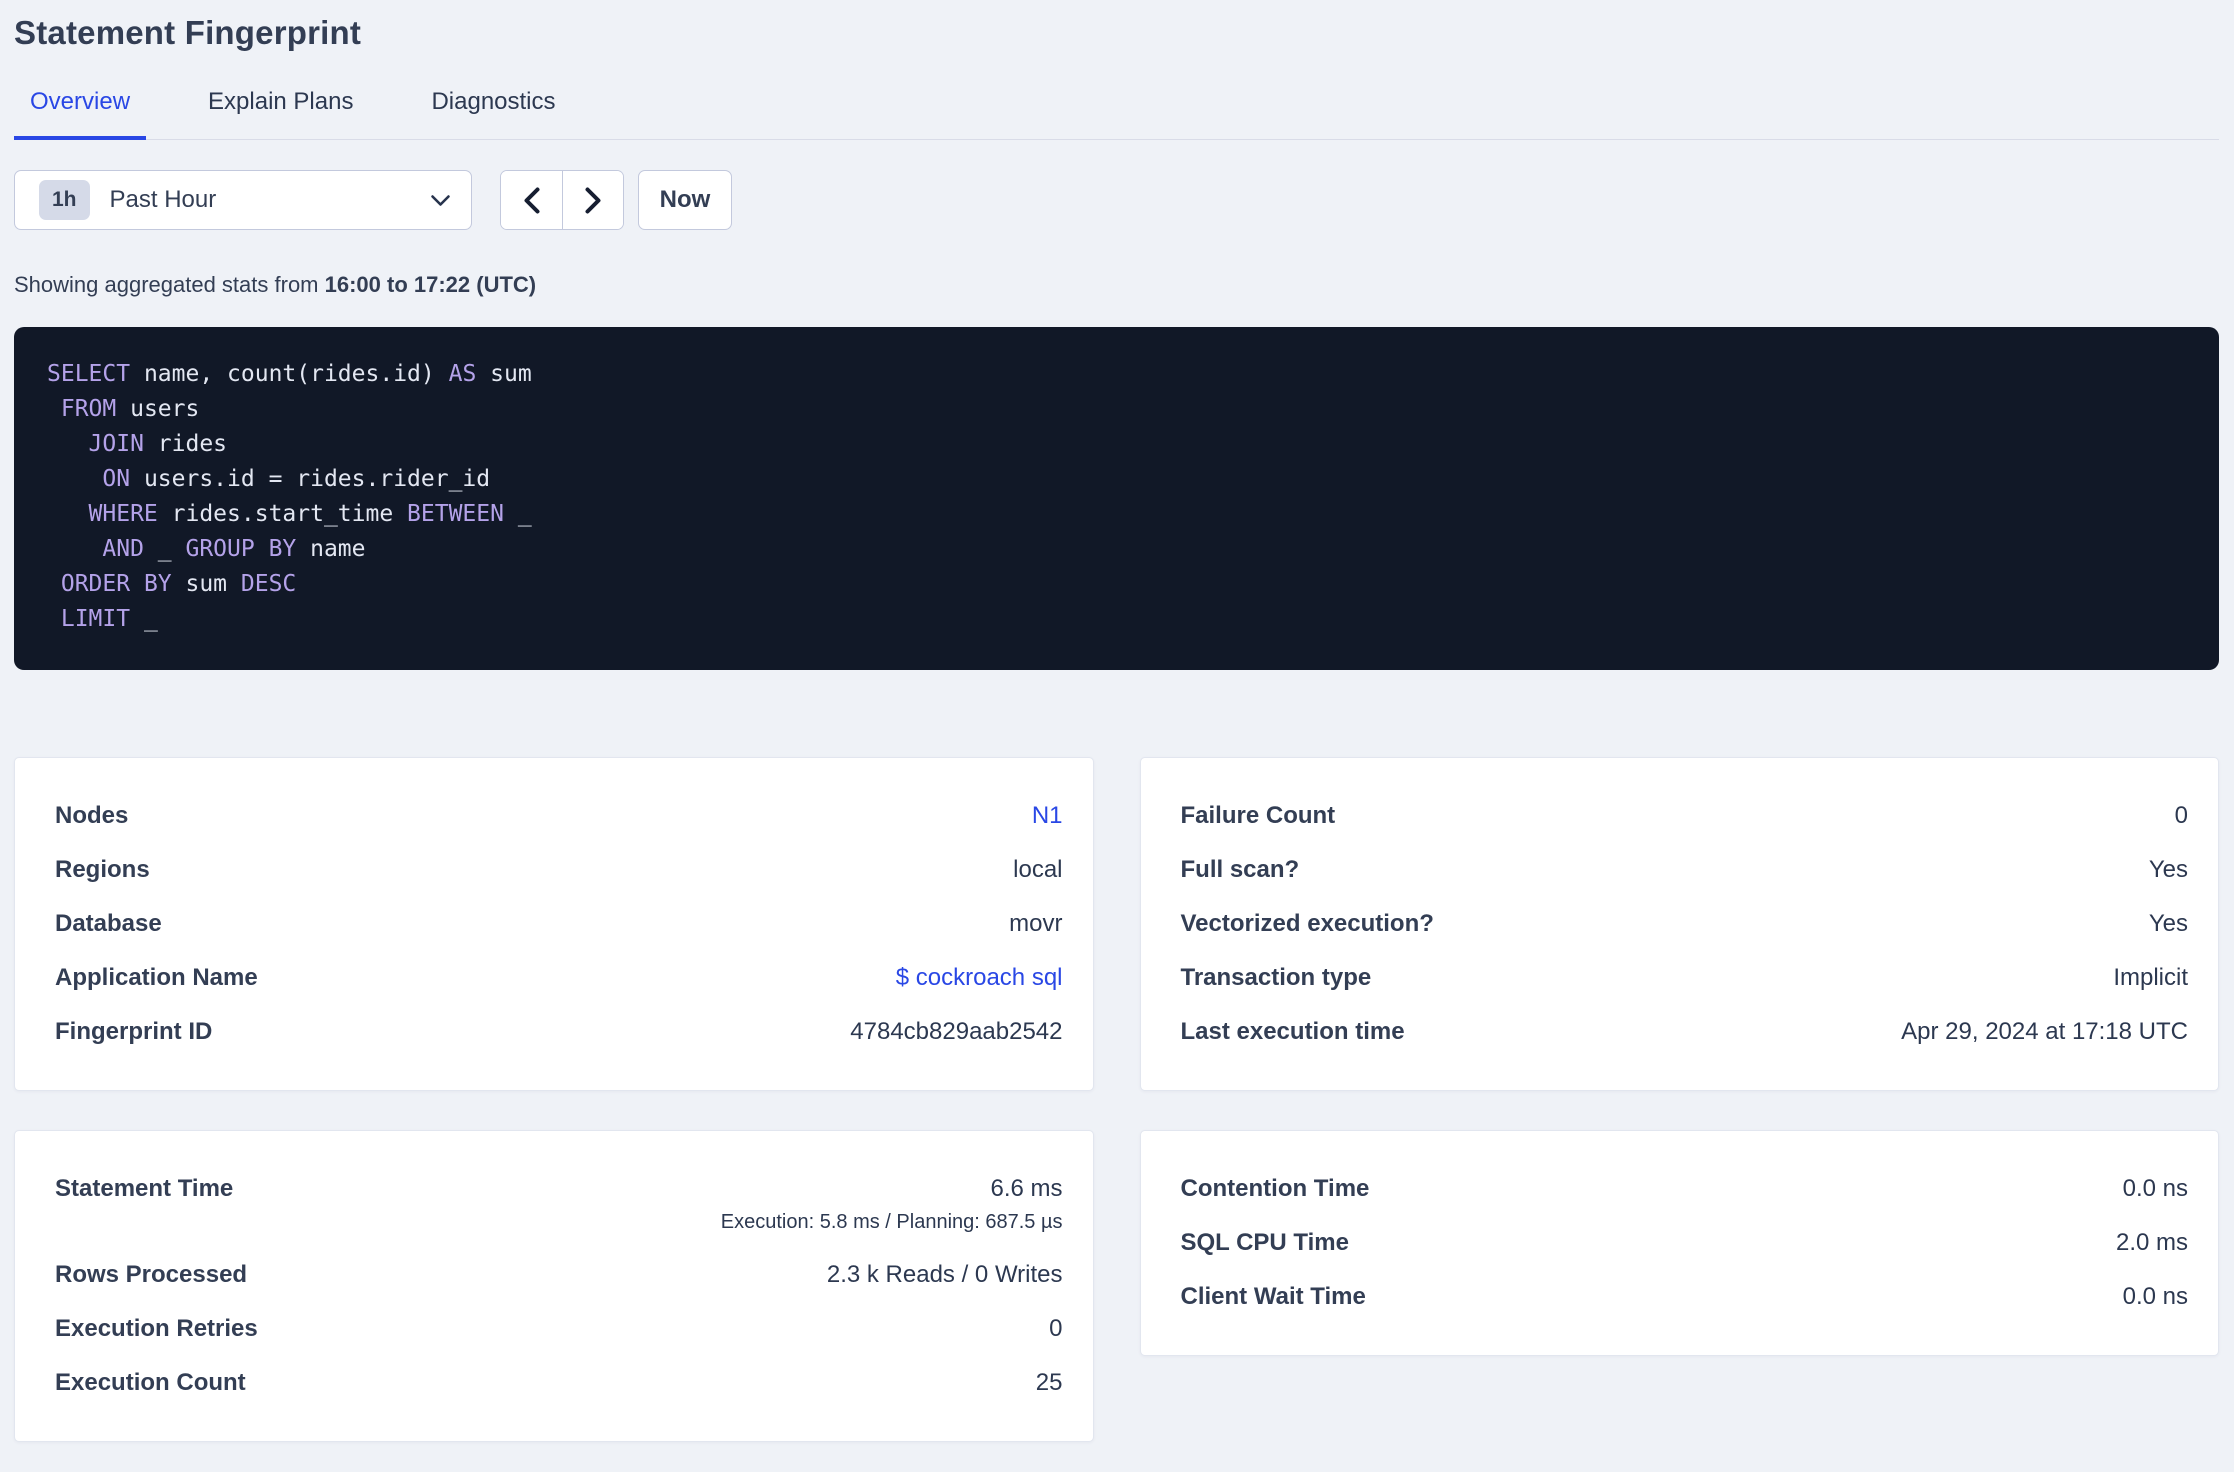  Describe the element at coordinates (116, 444) in the screenshot. I see `sql-keyword: JOIN` at that location.